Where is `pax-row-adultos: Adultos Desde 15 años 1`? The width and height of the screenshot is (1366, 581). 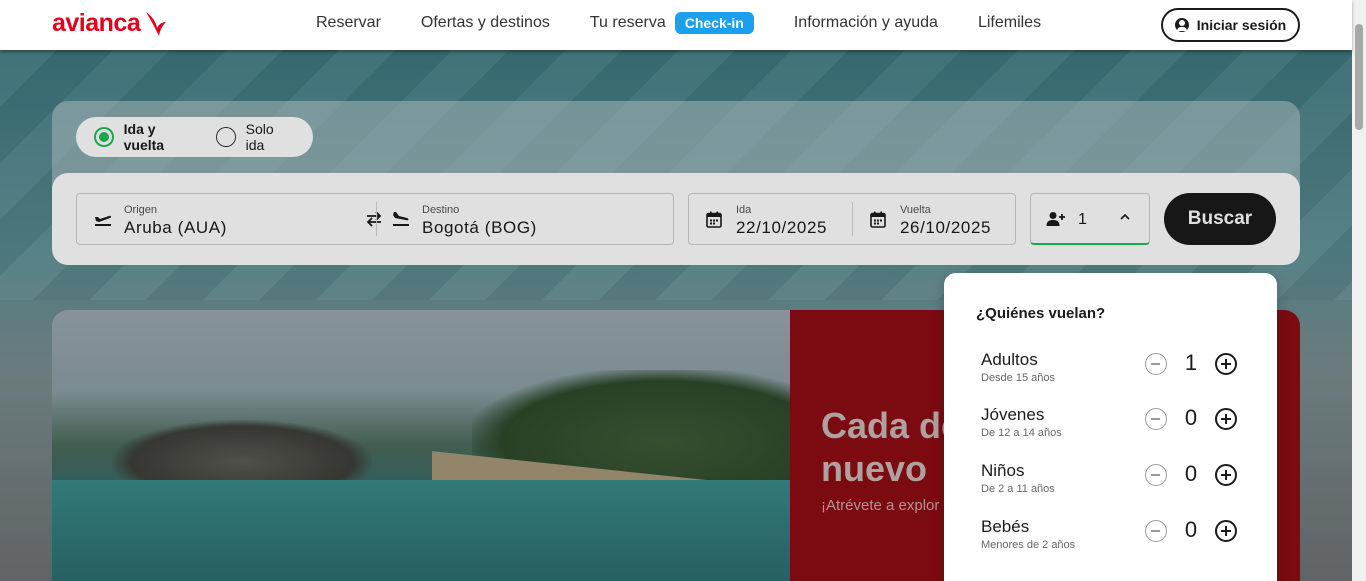 pax-row-adultos: Adultos Desde 15 años 1 is located at coordinates (1112, 370).